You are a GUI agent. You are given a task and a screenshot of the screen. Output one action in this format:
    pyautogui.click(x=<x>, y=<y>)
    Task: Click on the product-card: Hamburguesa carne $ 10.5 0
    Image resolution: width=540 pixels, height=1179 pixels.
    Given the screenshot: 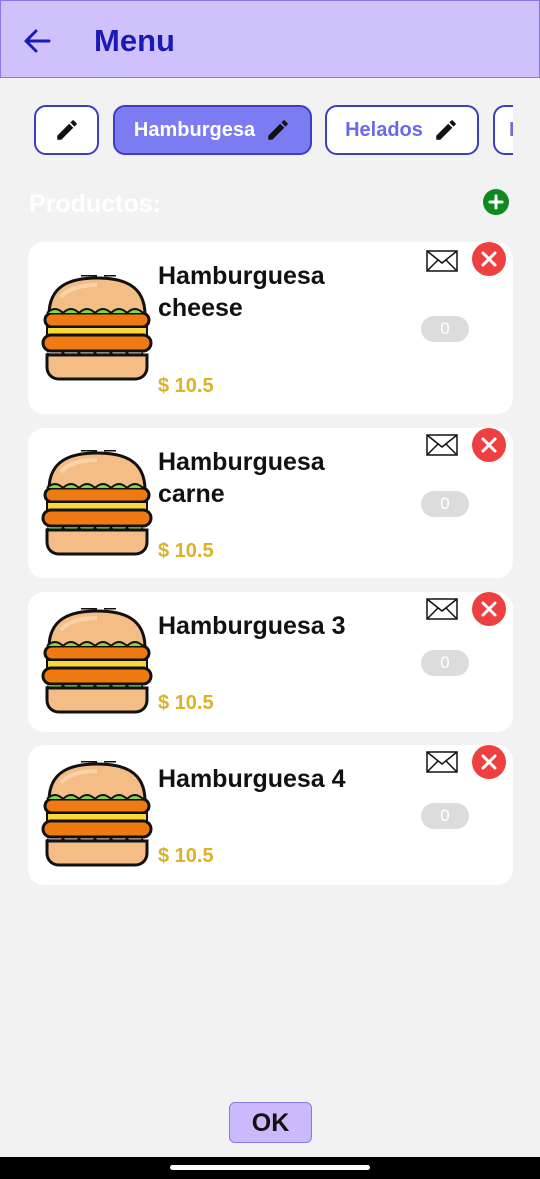 What is the action you would take?
    pyautogui.click(x=270, y=503)
    